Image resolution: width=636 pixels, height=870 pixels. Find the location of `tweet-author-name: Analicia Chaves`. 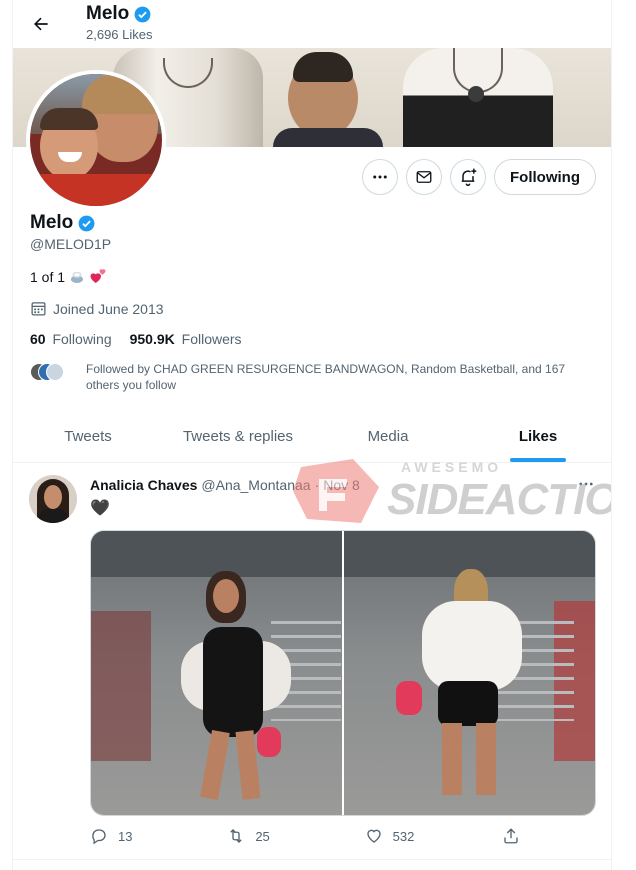

tweet-author-name: Analicia Chaves is located at coordinates (143, 485).